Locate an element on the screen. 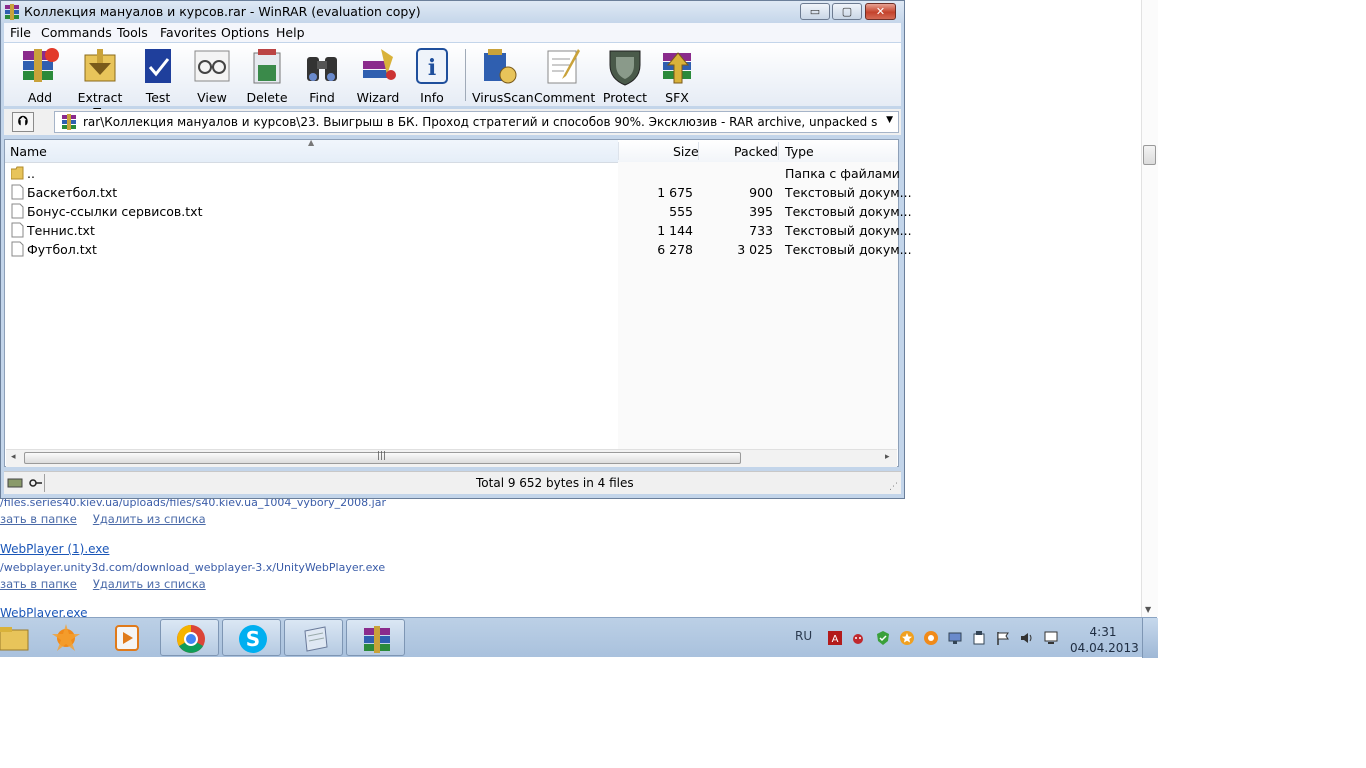  menu-help: Help is located at coordinates (290, 32).